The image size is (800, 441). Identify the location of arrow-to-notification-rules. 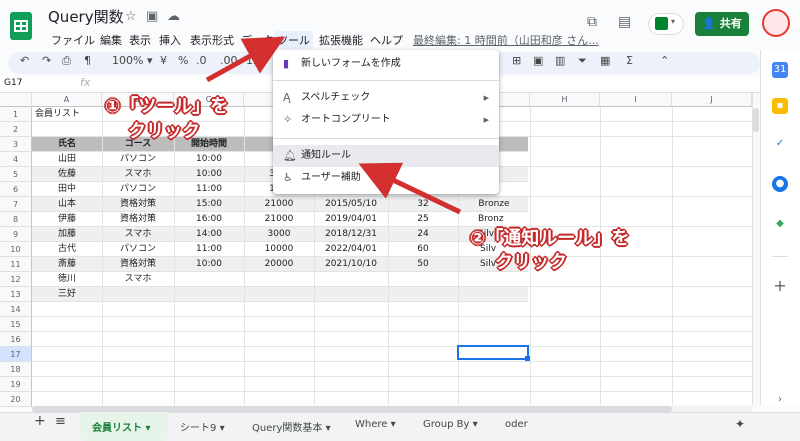
(410, 188).